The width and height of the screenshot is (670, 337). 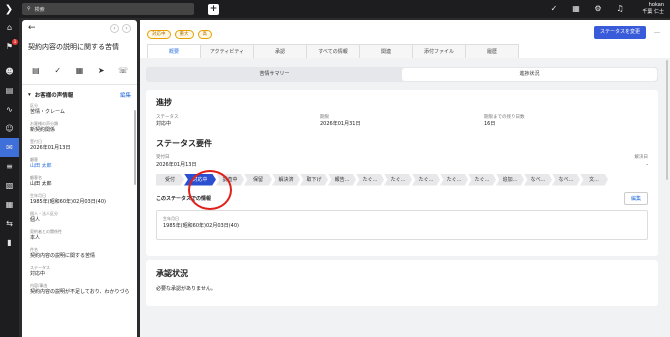 I want to click on progress-label: 期限までの残り日数, so click(x=504, y=117).